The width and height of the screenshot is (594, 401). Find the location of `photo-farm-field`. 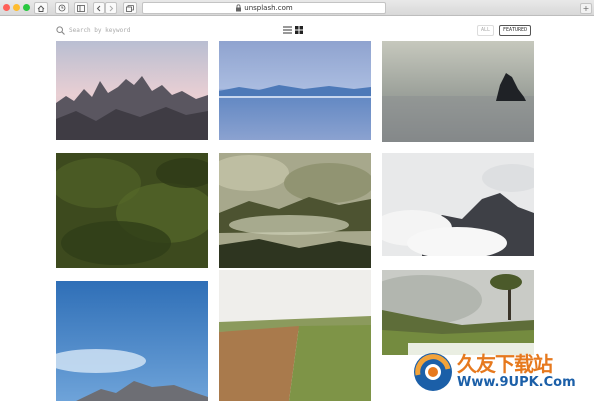

photo-farm-field is located at coordinates (295, 335).